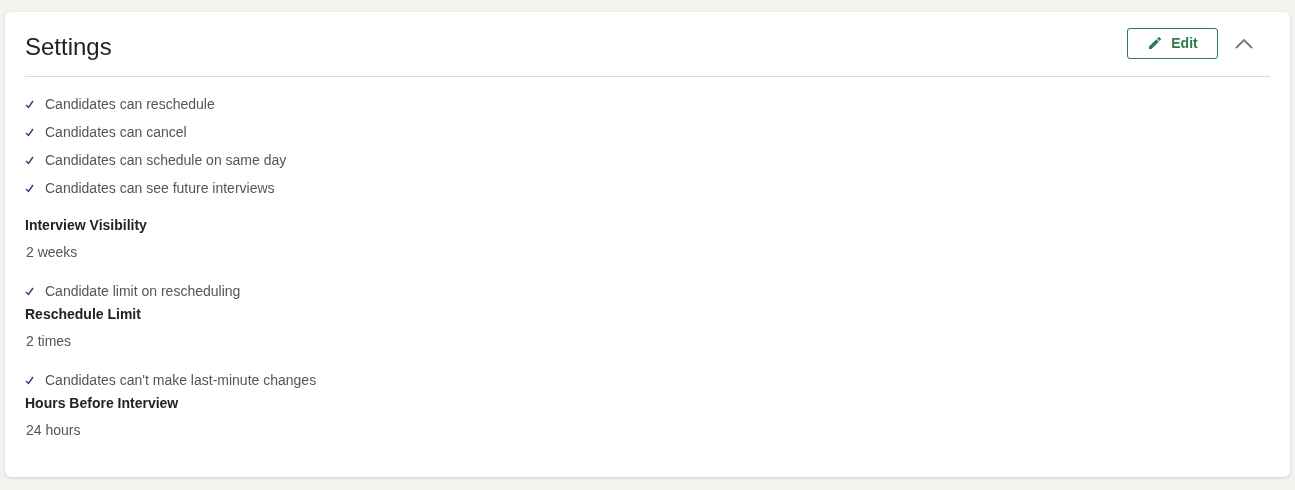  I want to click on setting-label: Candidates can reschedule, so click(130, 104).